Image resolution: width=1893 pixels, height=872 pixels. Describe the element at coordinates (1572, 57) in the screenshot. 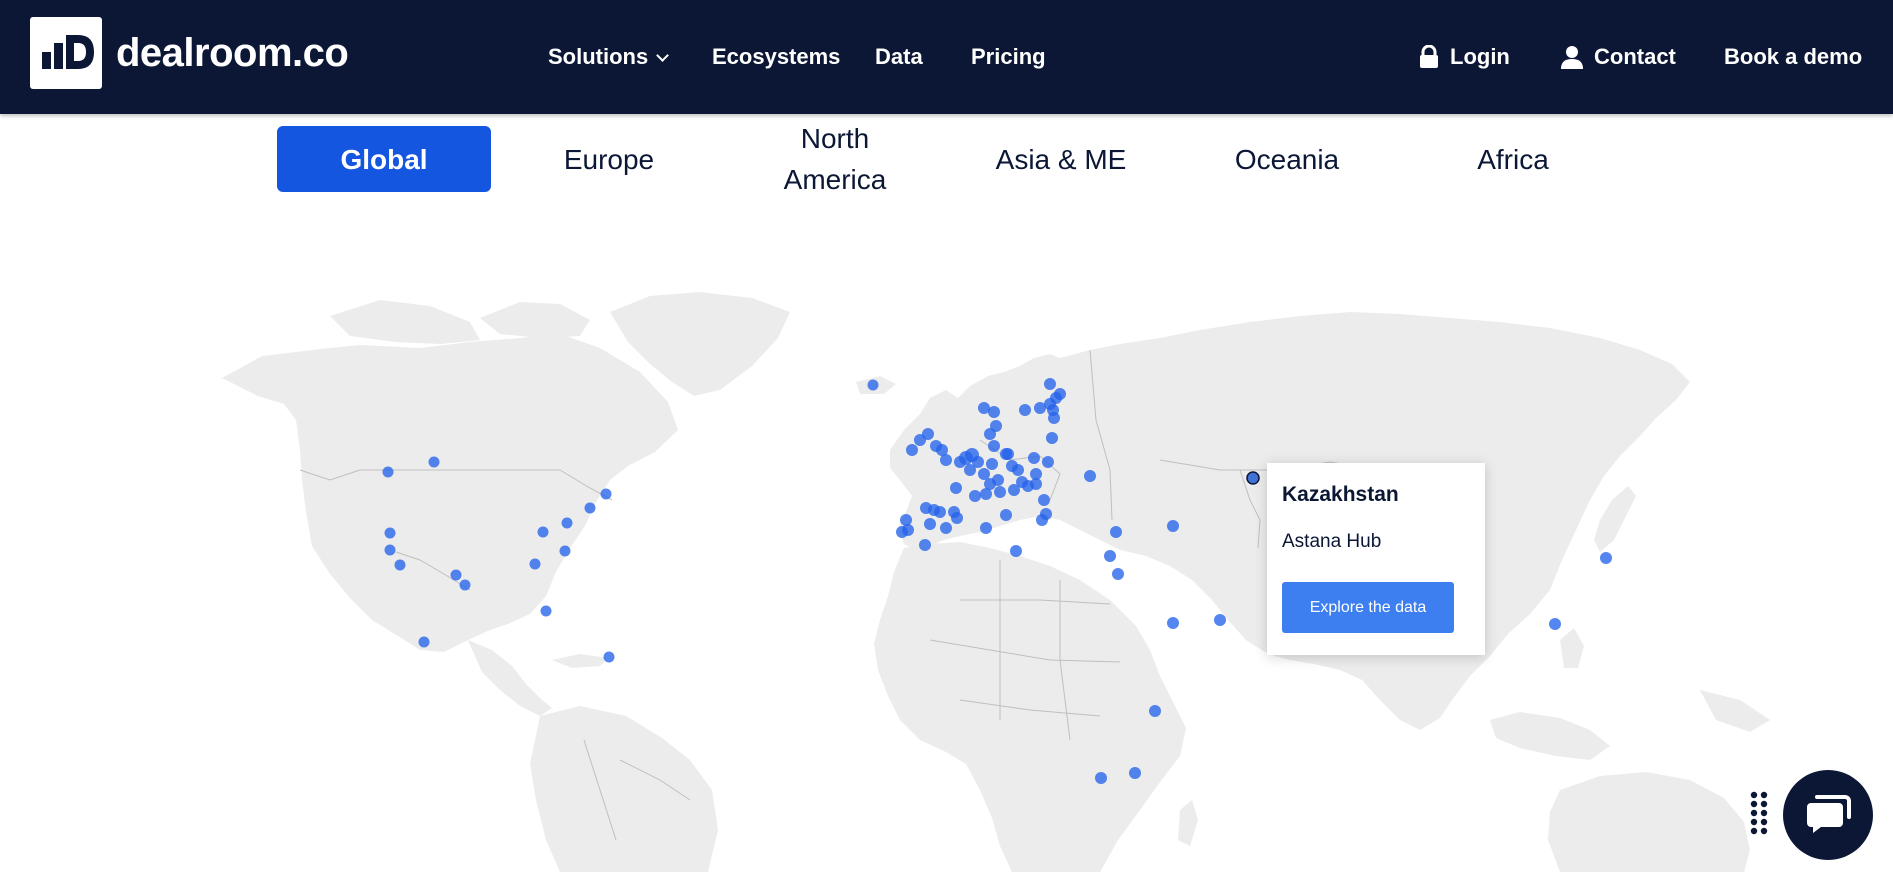

I see `user-icon` at that location.